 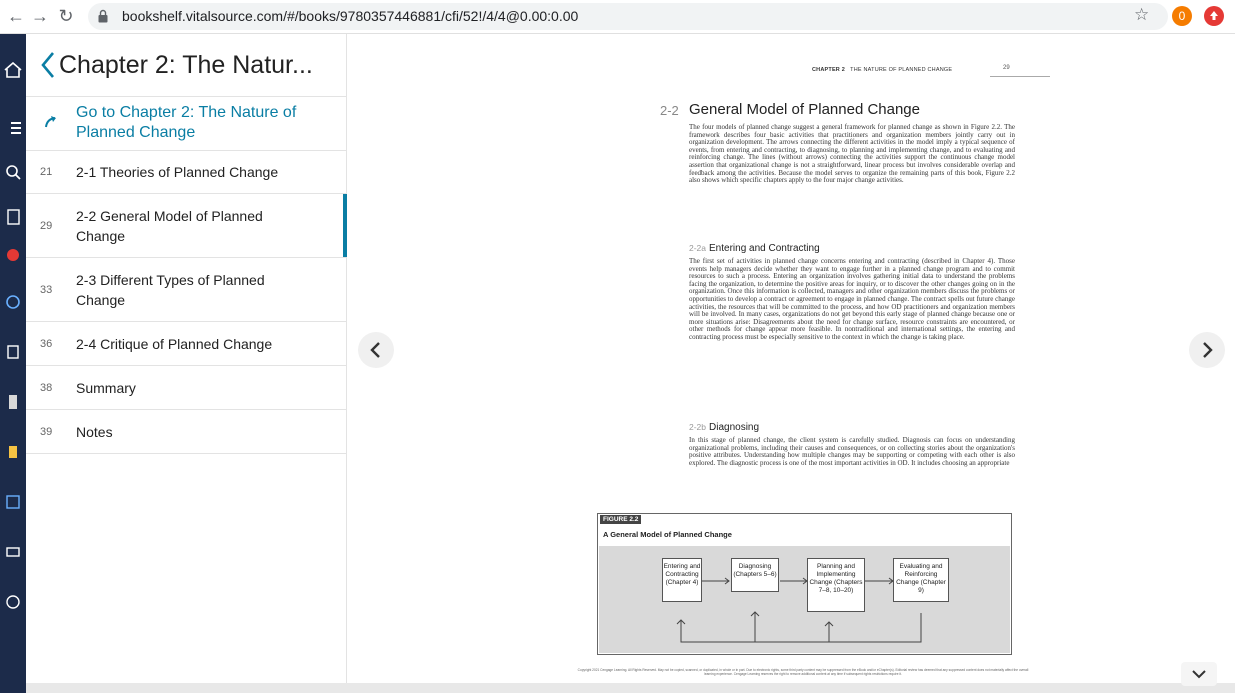 What do you see at coordinates (669, 110) in the screenshot?
I see `section-number: 2-2` at bounding box center [669, 110].